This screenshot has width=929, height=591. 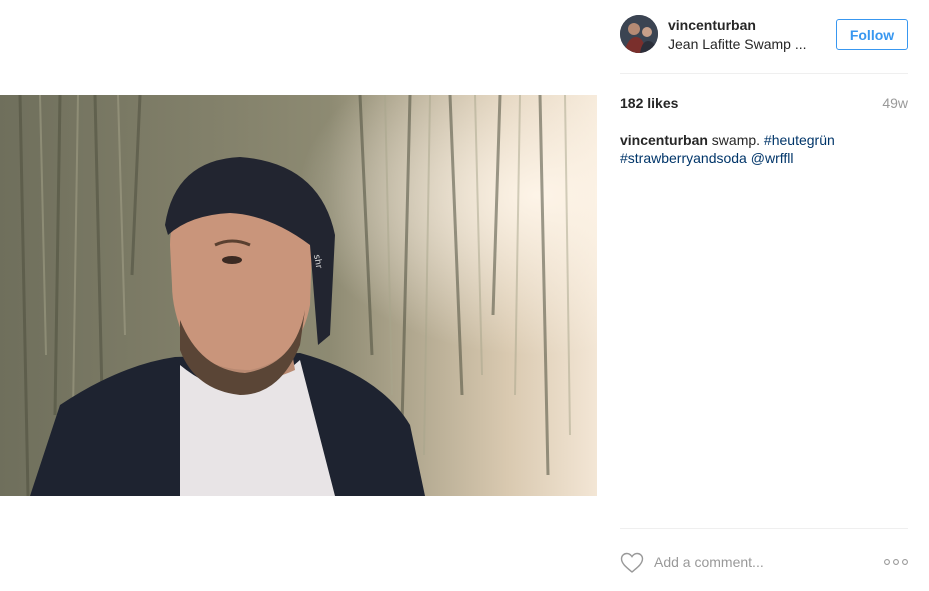 I want to click on comment-row, so click(x=764, y=563).